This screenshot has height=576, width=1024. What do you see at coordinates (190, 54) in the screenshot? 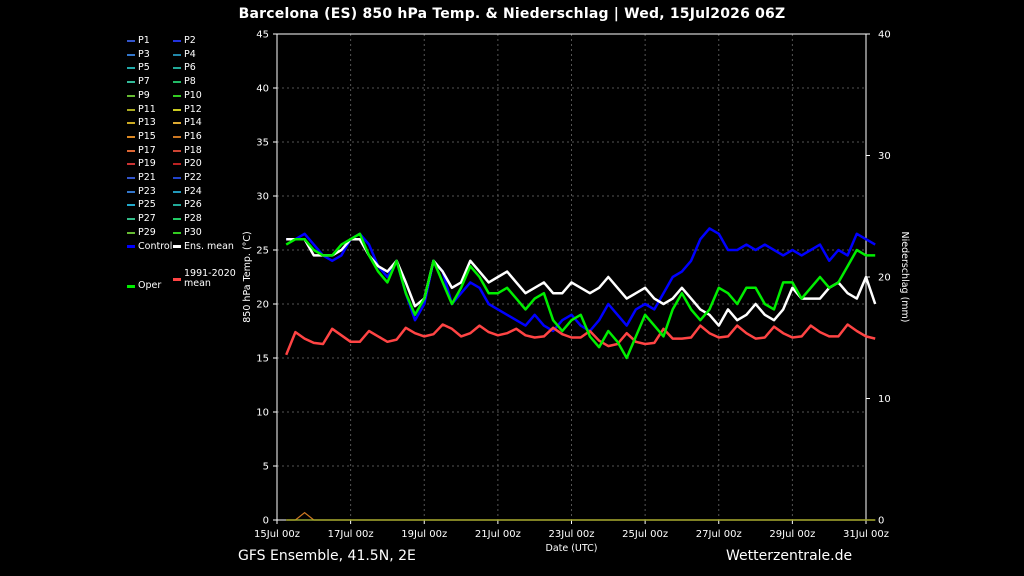
I see `legend-label: P4` at bounding box center [190, 54].